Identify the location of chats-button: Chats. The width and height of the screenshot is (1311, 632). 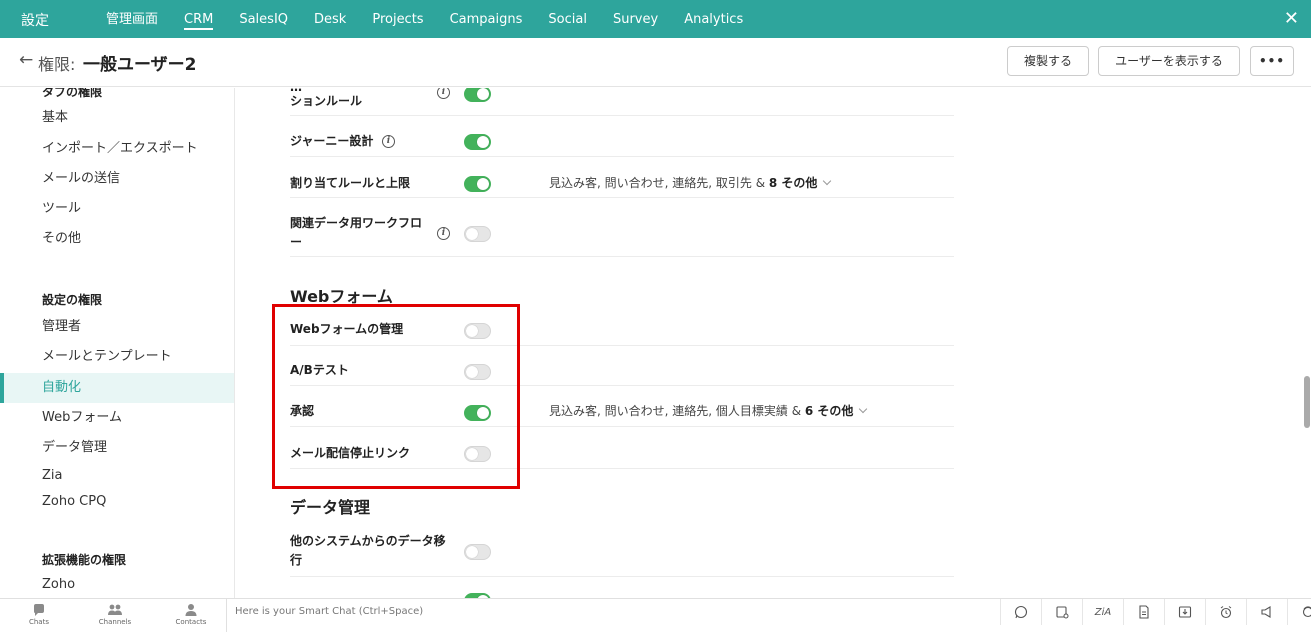
(39, 614).